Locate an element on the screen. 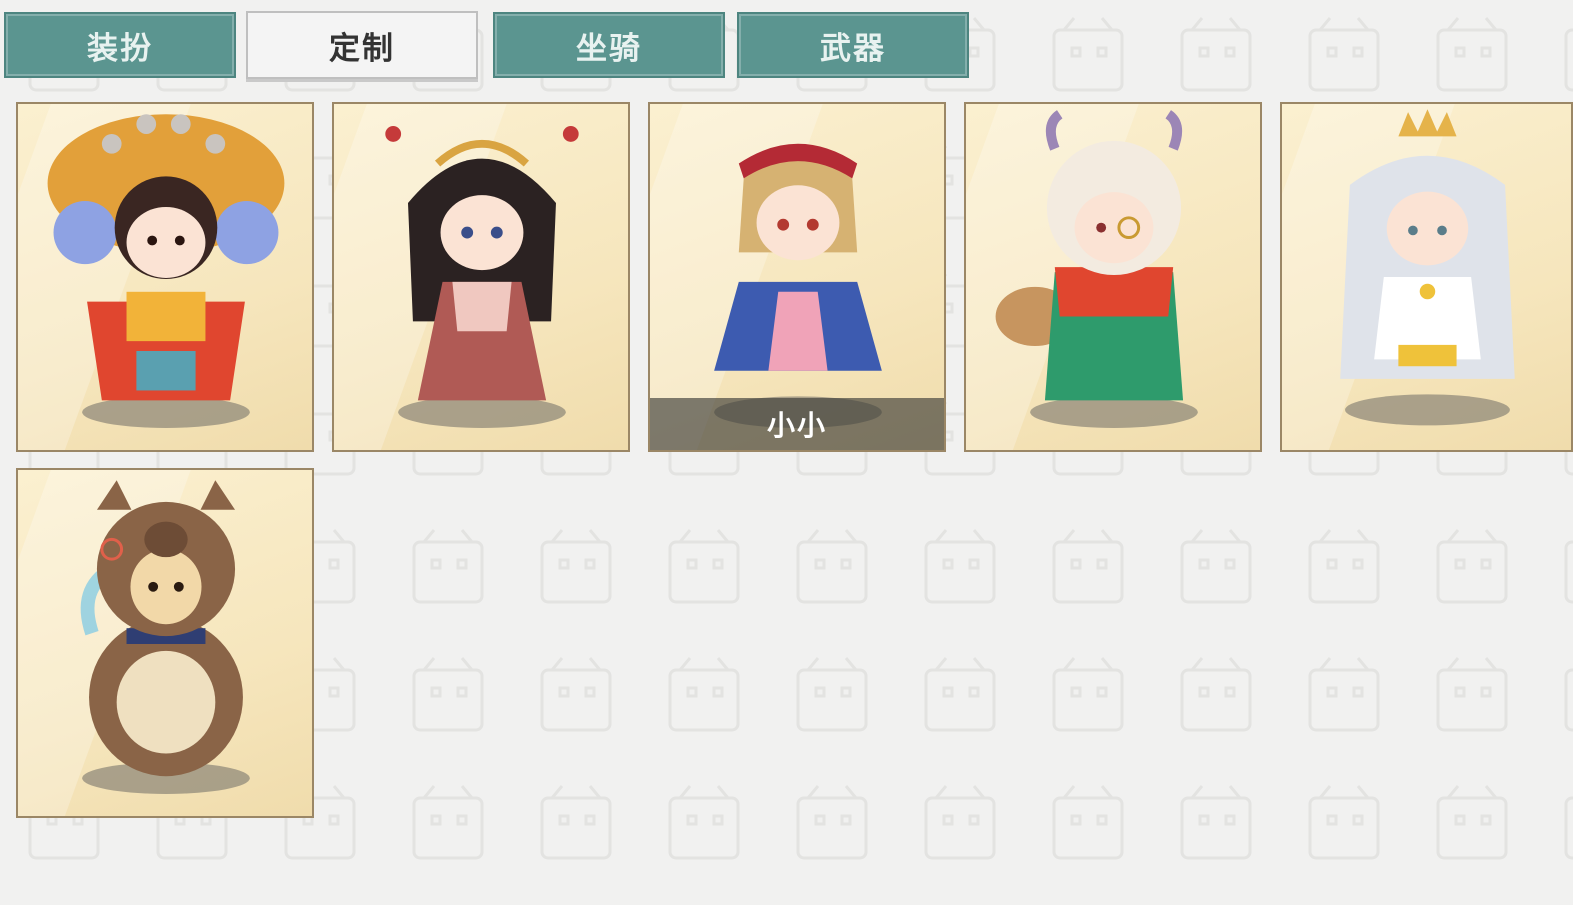  skin-card-ancient-princess is located at coordinates (481, 277).